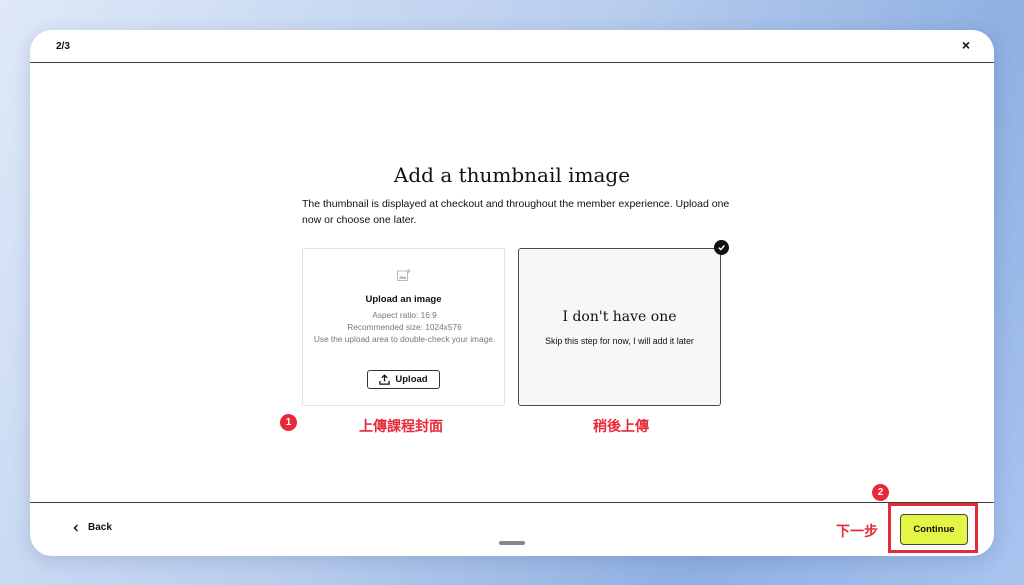 Image resolution: width=1024 pixels, height=585 pixels. What do you see at coordinates (288, 422) in the screenshot?
I see `annotation-badge-1: 1` at bounding box center [288, 422].